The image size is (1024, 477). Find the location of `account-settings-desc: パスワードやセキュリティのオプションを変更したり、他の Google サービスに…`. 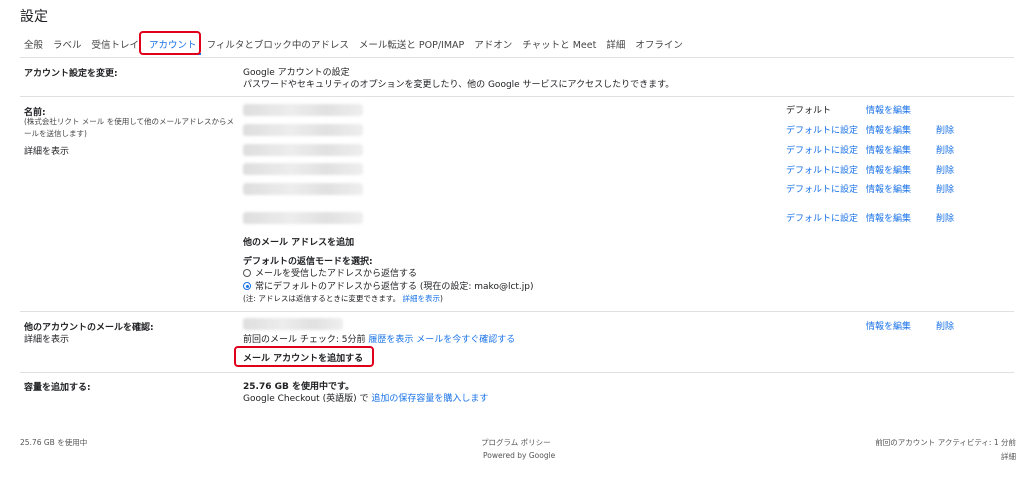

account-settings-desc: パスワードやセキュリティのオプションを変更したり、他の Google サービスに… is located at coordinates (459, 85).